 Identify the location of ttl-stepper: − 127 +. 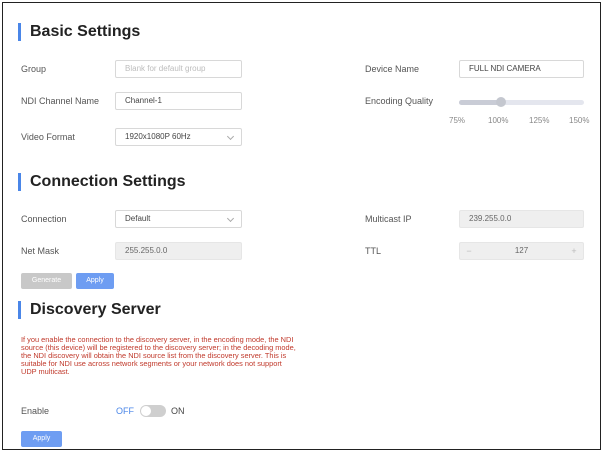
(521, 251).